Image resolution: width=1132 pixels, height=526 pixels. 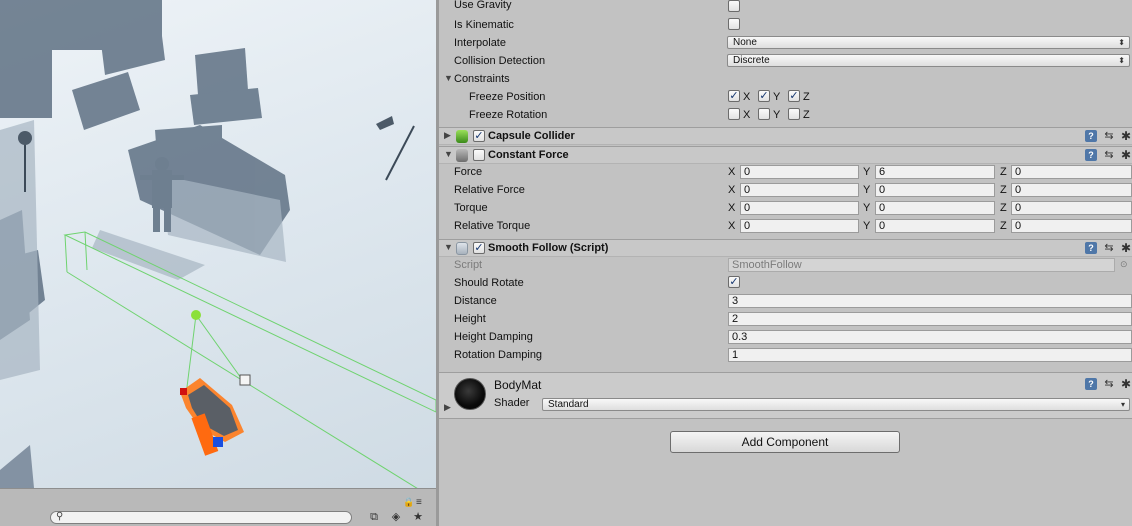 What do you see at coordinates (747, 97) in the screenshot?
I see `freeze-position-x-label: X` at bounding box center [747, 97].